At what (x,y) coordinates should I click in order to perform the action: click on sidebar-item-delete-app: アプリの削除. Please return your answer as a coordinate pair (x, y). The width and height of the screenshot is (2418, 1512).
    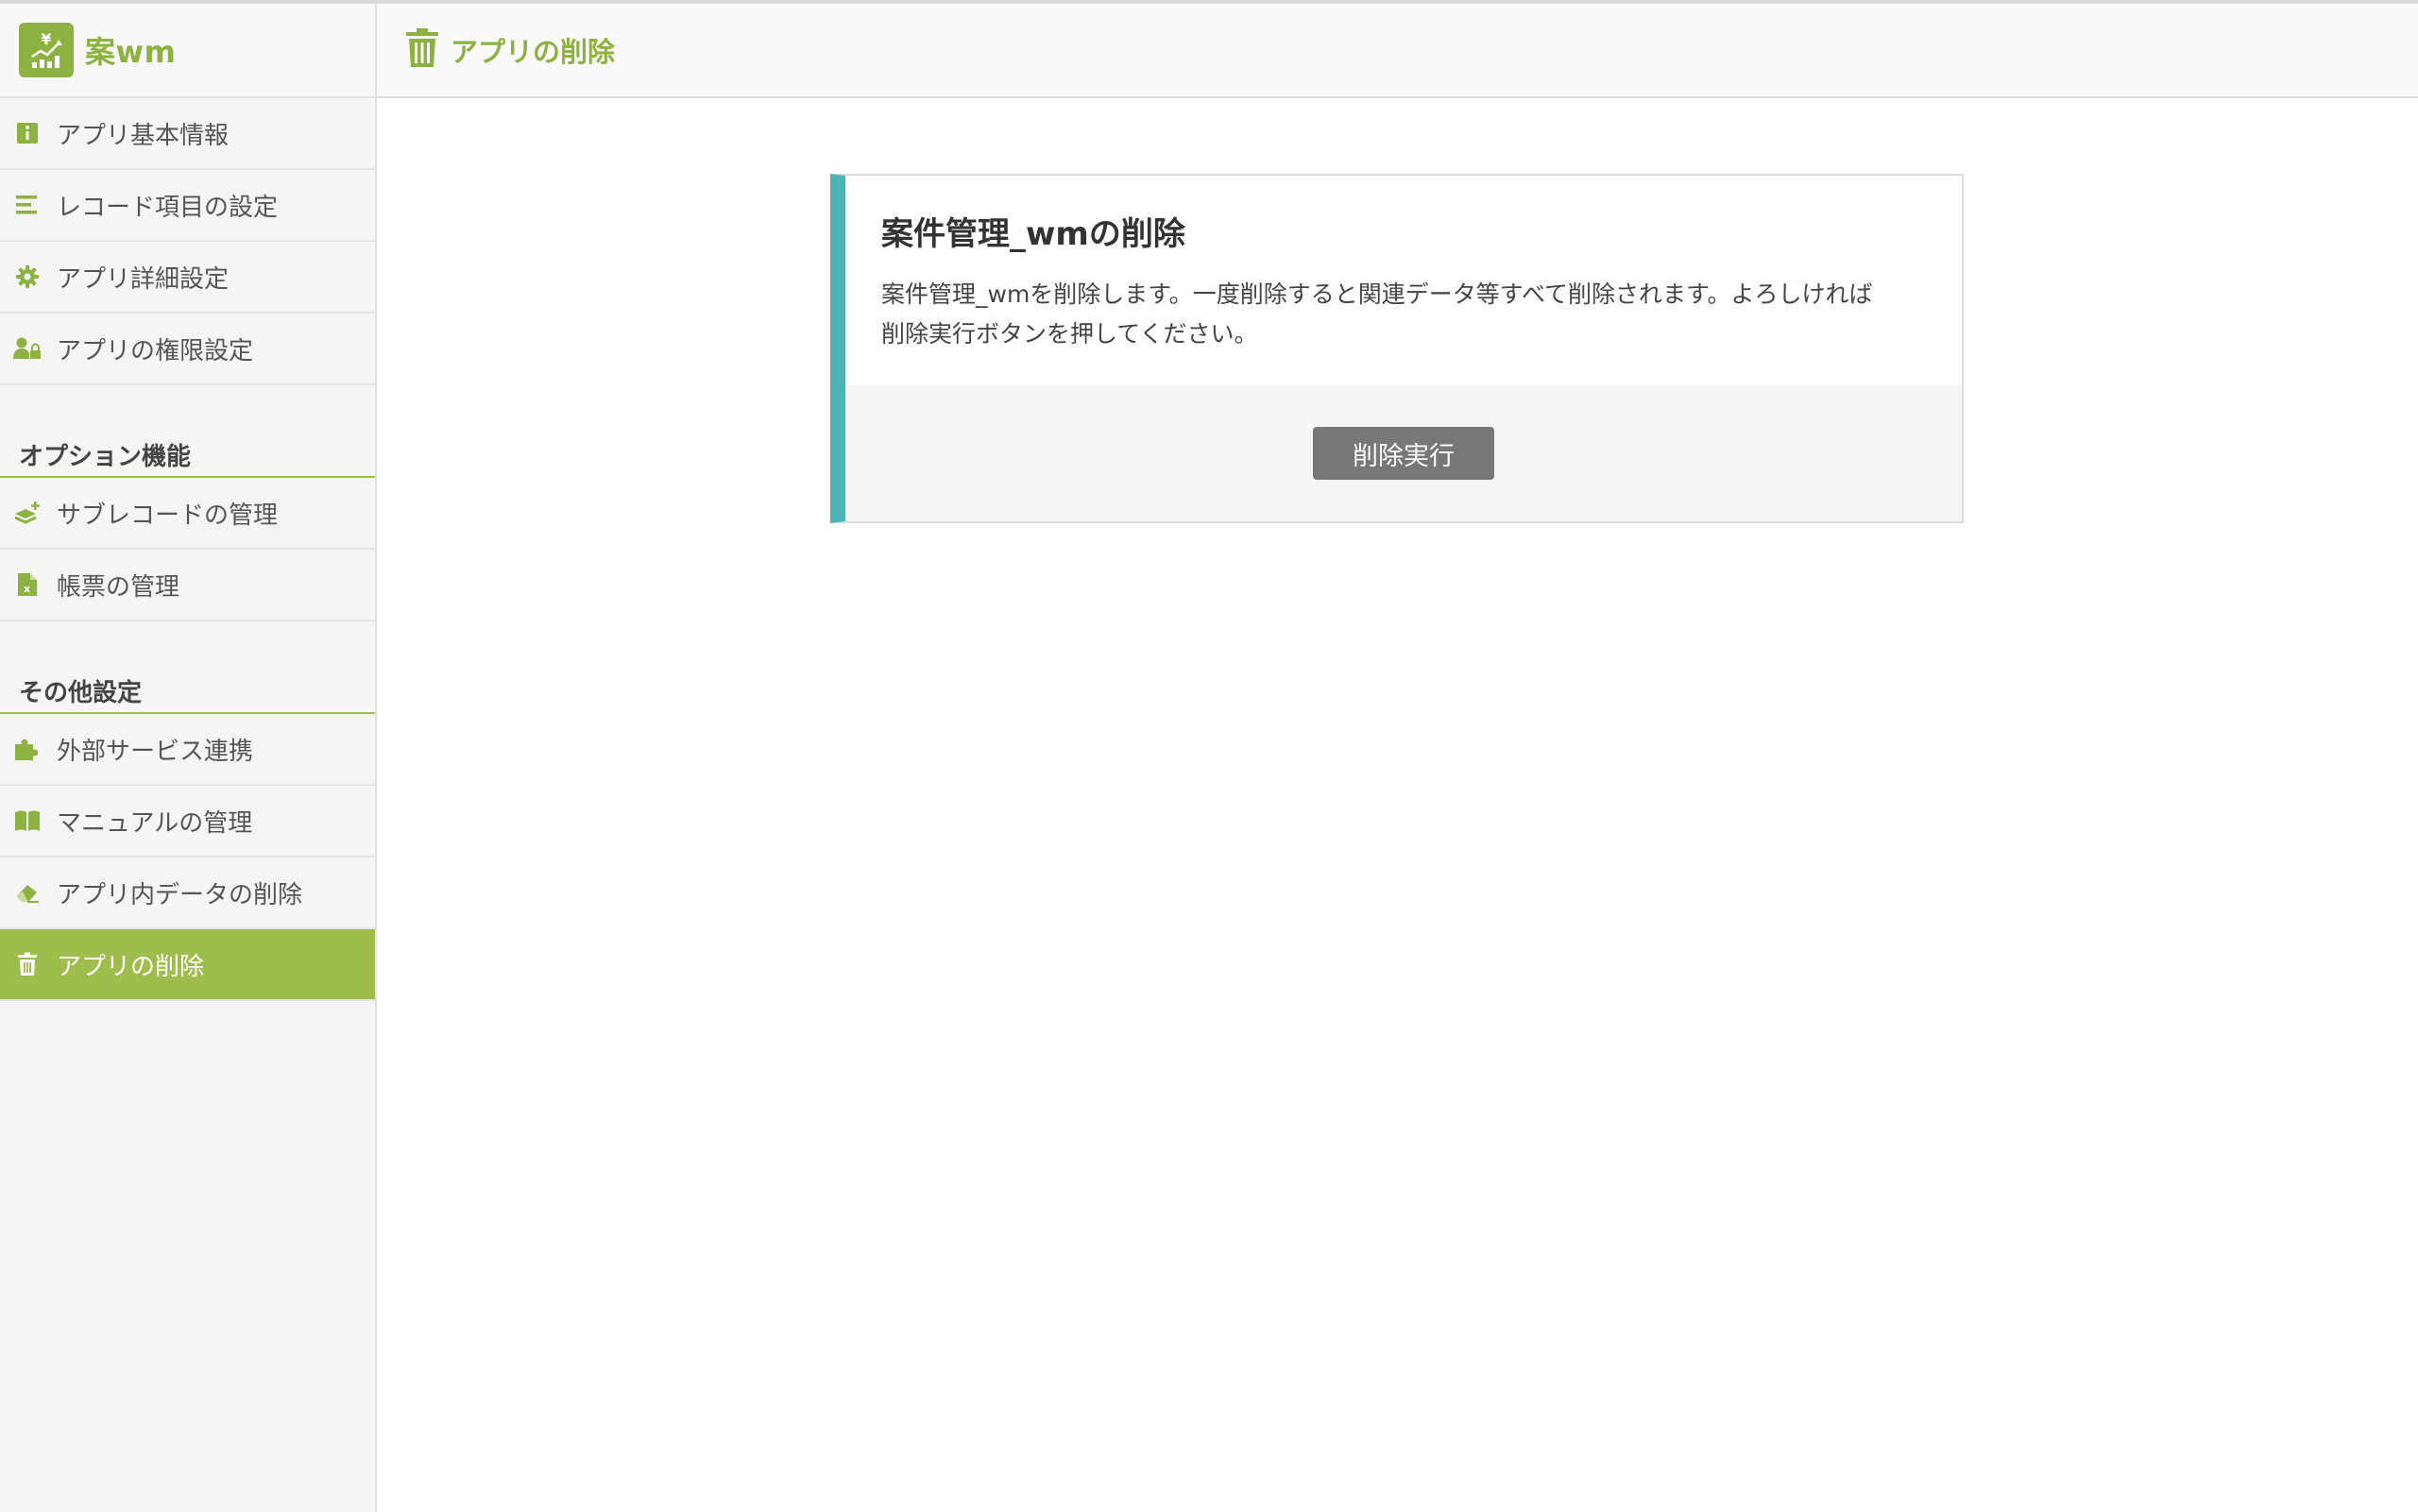
    Looking at the image, I should click on (188, 965).